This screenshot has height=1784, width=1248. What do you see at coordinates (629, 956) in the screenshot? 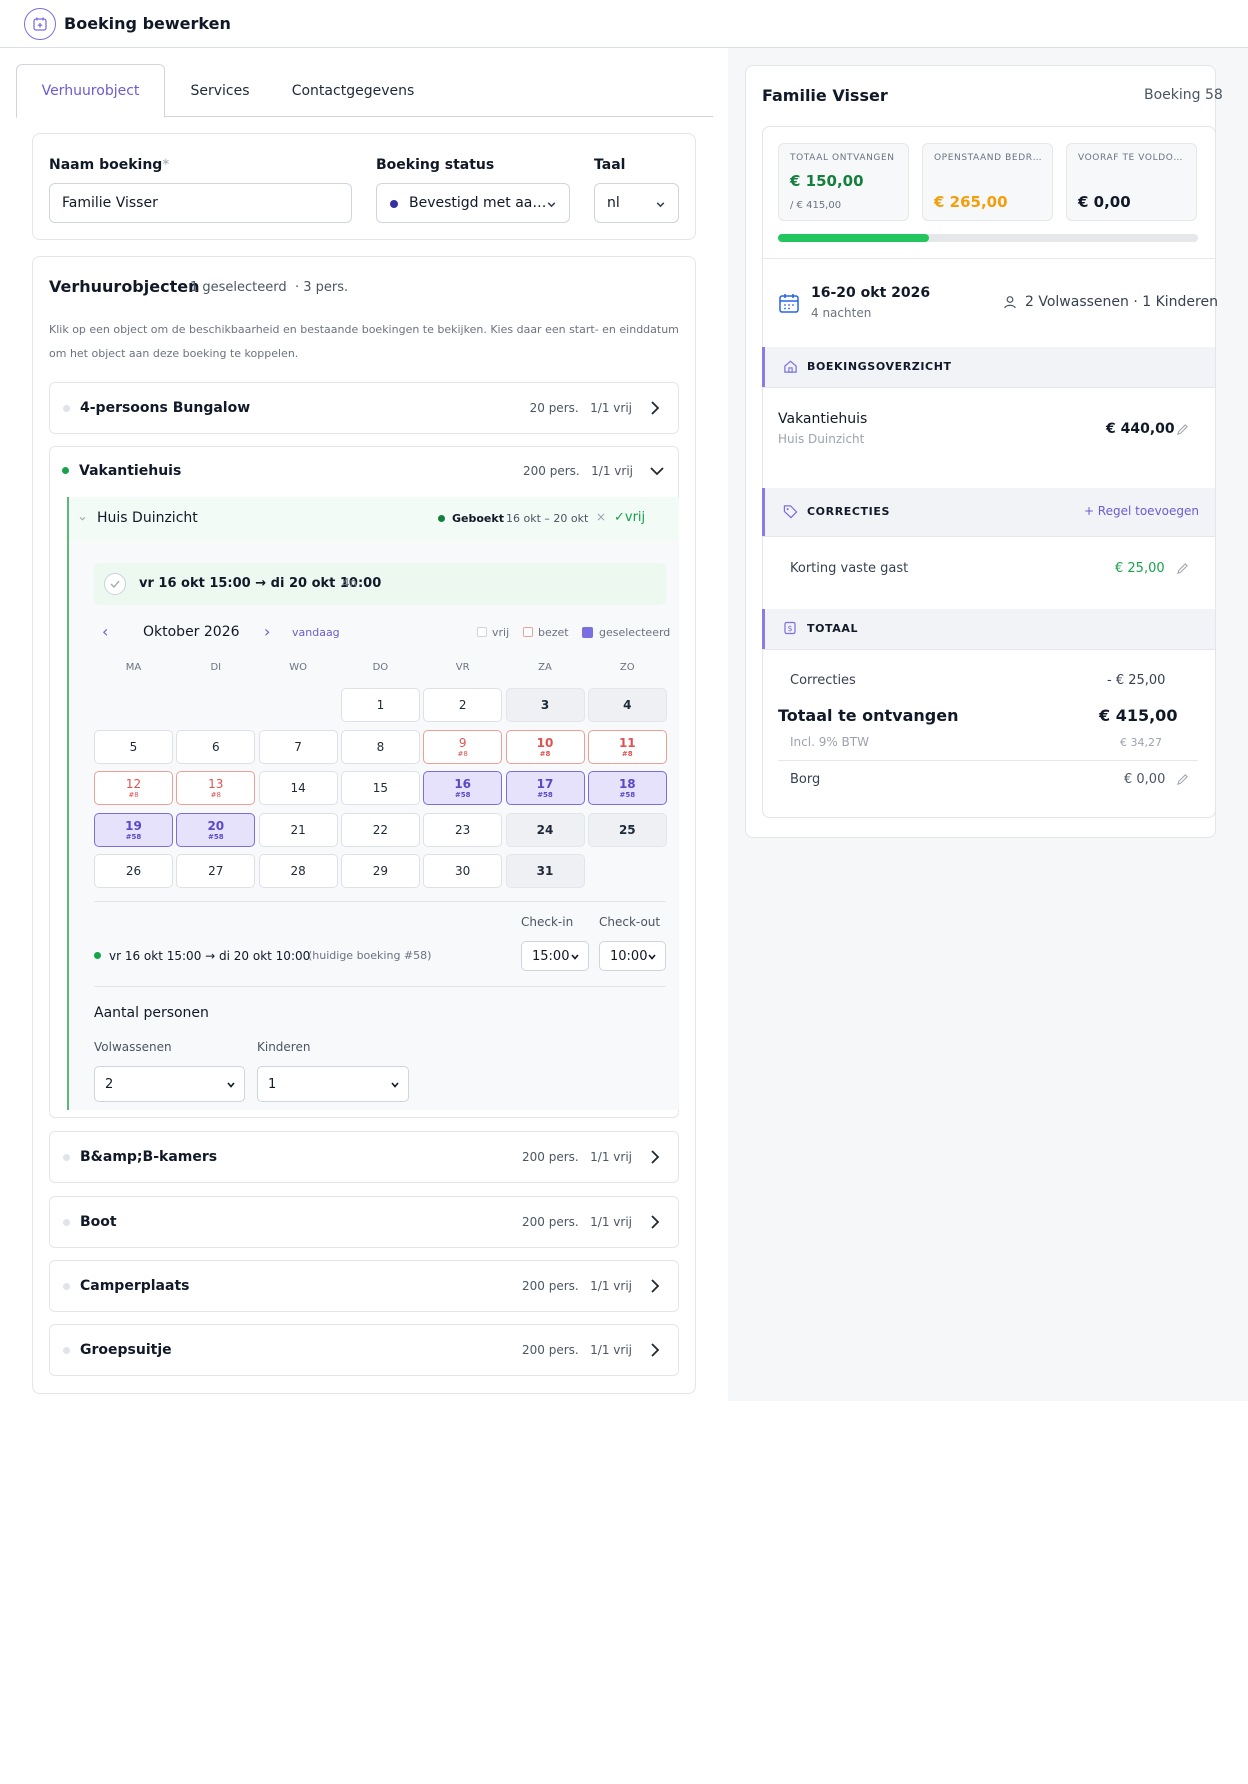
I see `checkout-value: 10:00` at bounding box center [629, 956].